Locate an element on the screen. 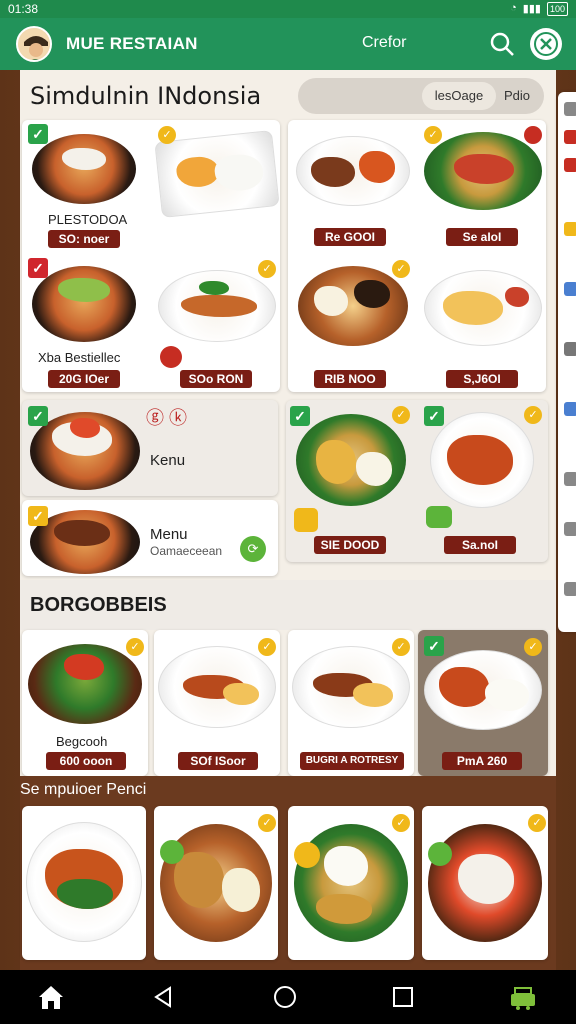 Image resolution: width=576 pixels, height=1024 pixels. dish-label: PLESTODOA is located at coordinates (88, 219).